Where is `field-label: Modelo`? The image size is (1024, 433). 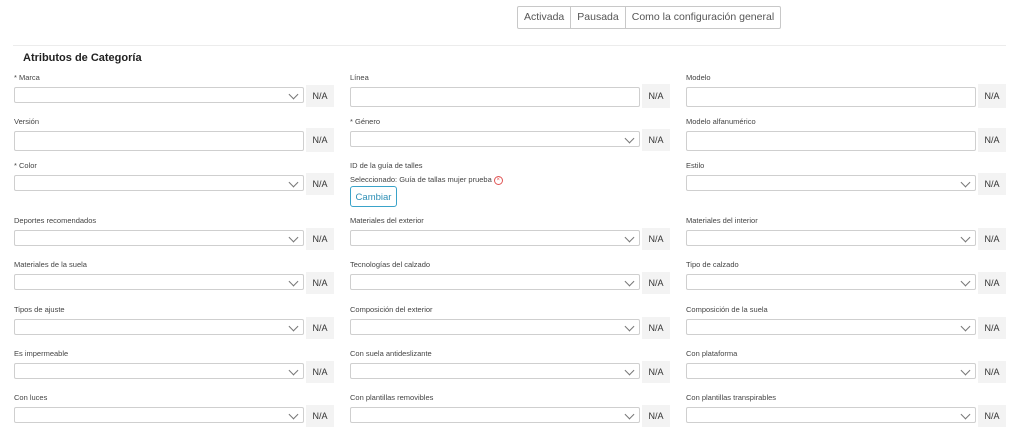 field-label: Modelo is located at coordinates (698, 77).